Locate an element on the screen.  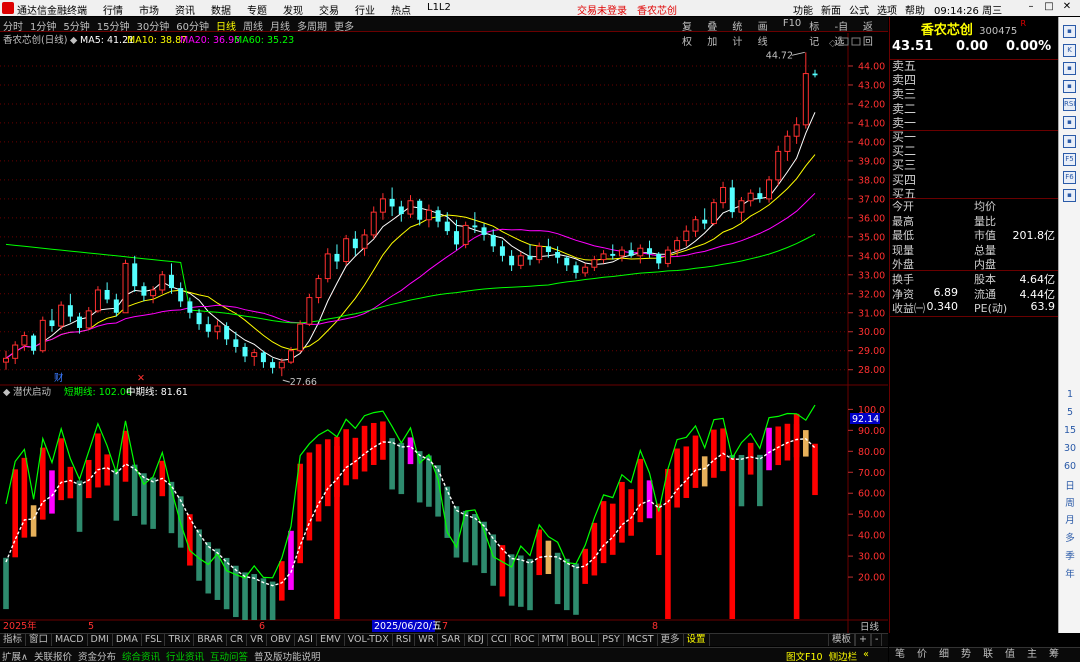
maximize-icon: □ is located at coordinates (1049, 6).